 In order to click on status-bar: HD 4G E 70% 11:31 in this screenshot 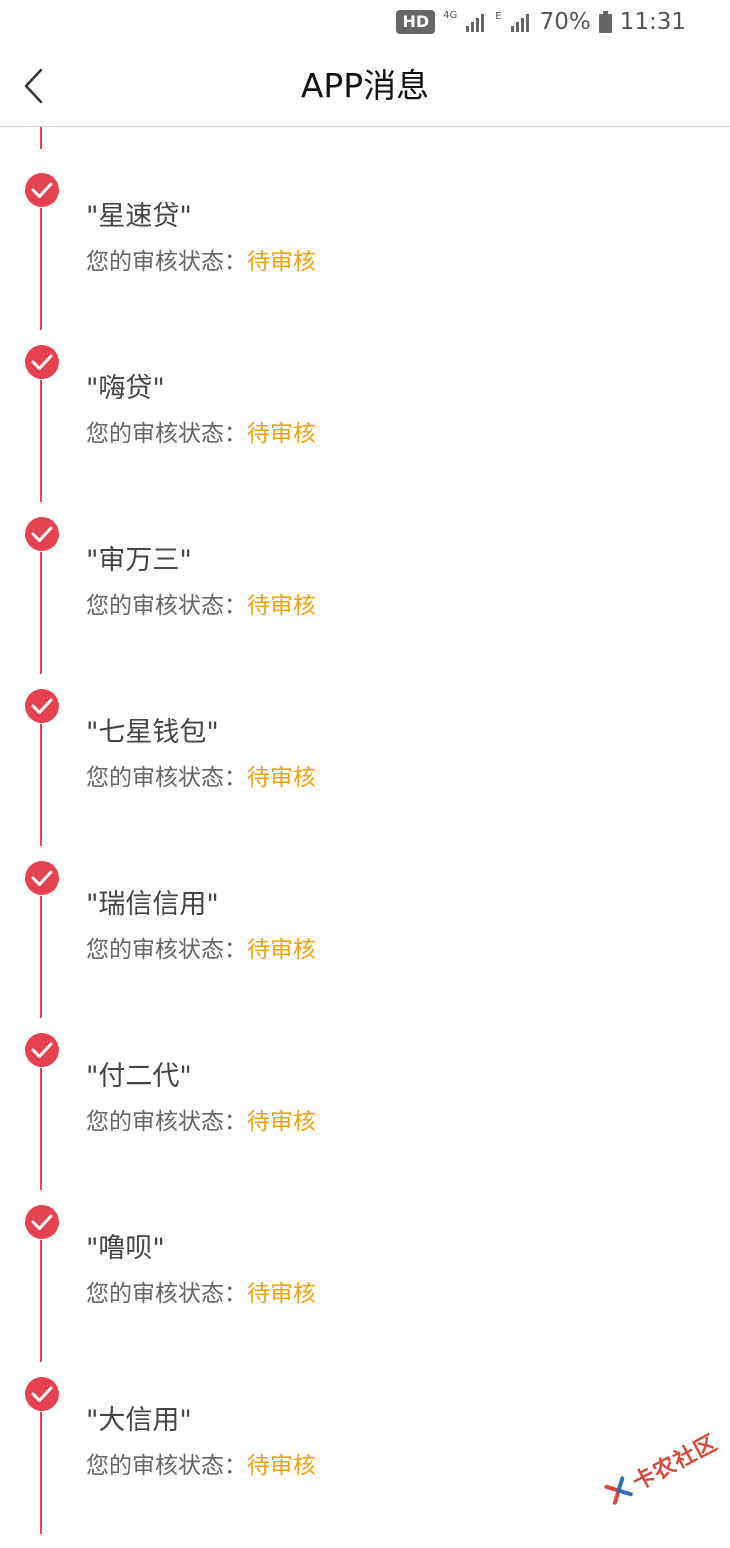, I will do `click(365, 23)`.